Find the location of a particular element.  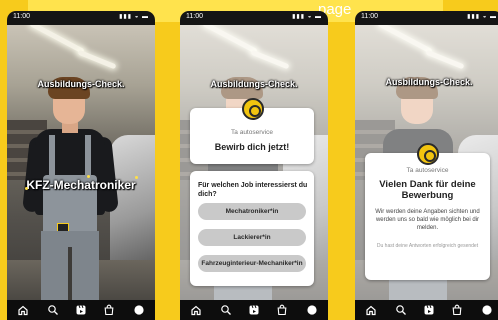

legs-gap is located at coordinates (70, 273).